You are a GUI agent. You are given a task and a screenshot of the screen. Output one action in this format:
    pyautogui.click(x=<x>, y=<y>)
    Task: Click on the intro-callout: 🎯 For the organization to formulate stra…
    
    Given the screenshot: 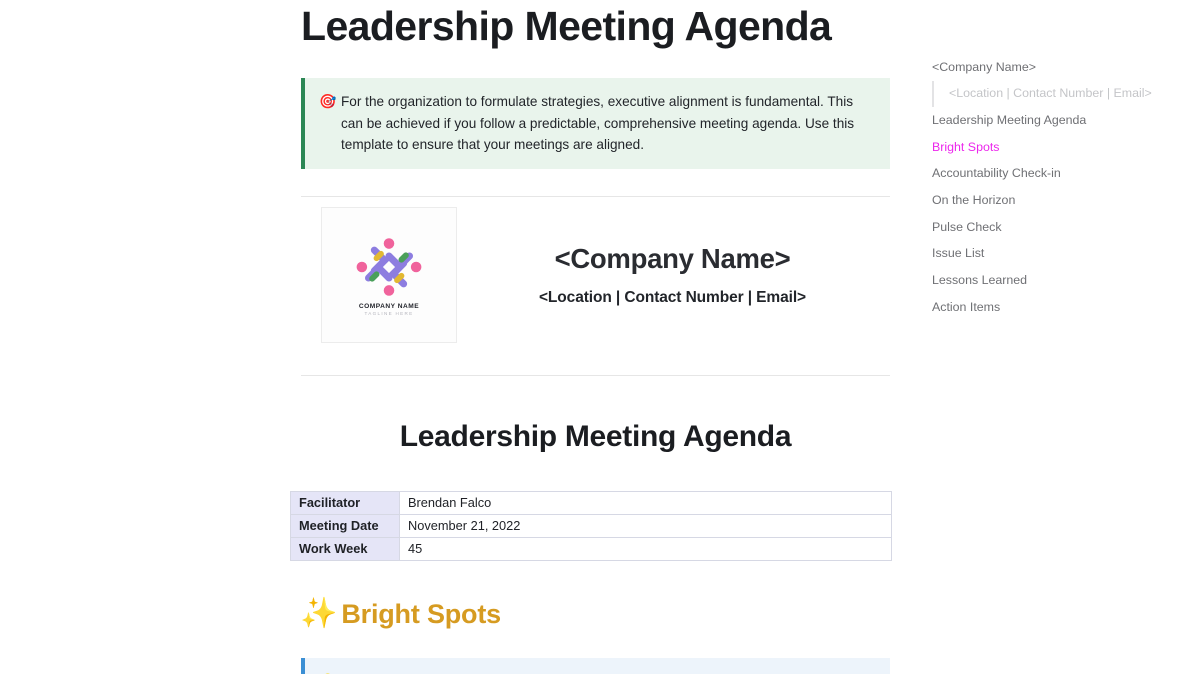 What is the action you would take?
    pyautogui.click(x=595, y=123)
    